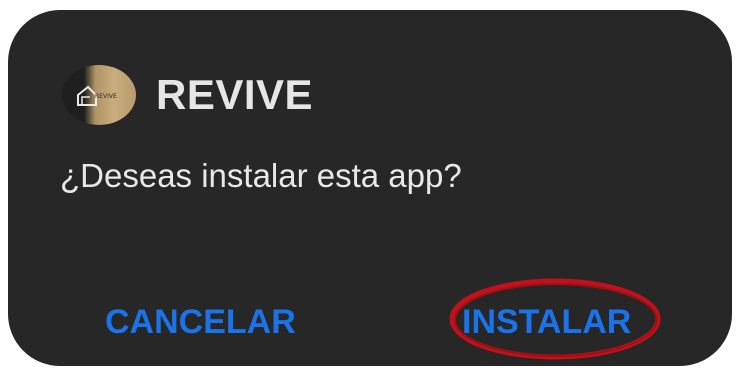 This screenshot has height=373, width=736. What do you see at coordinates (546, 322) in the screenshot?
I see `install-button: INSTALAR` at bounding box center [546, 322].